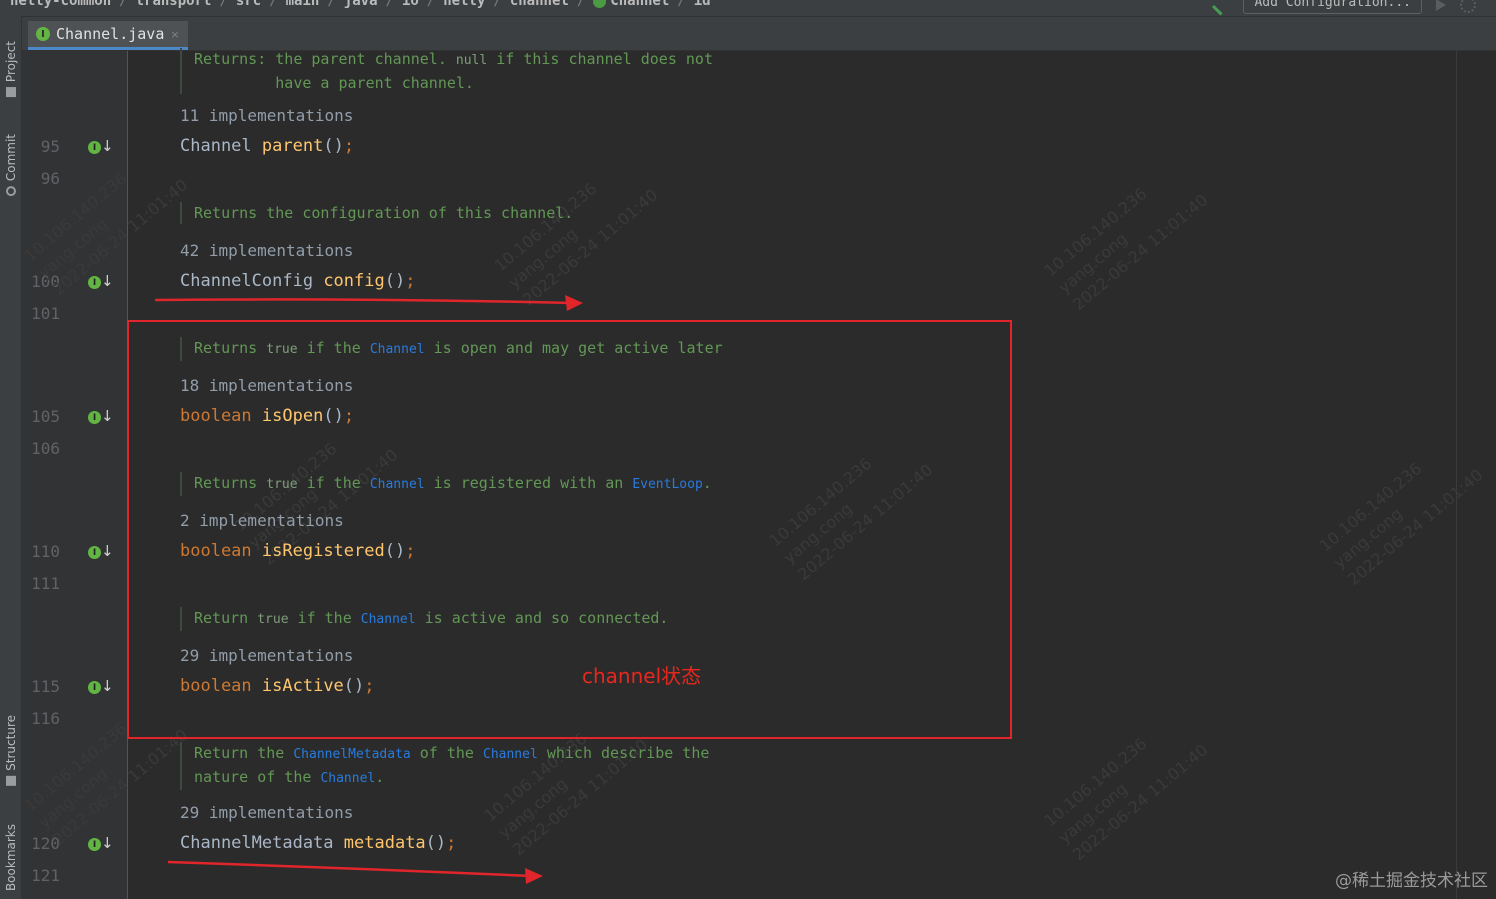 This screenshot has height=899, width=1496. What do you see at coordinates (355, 872) in the screenshot?
I see `arrow-metadata` at bounding box center [355, 872].